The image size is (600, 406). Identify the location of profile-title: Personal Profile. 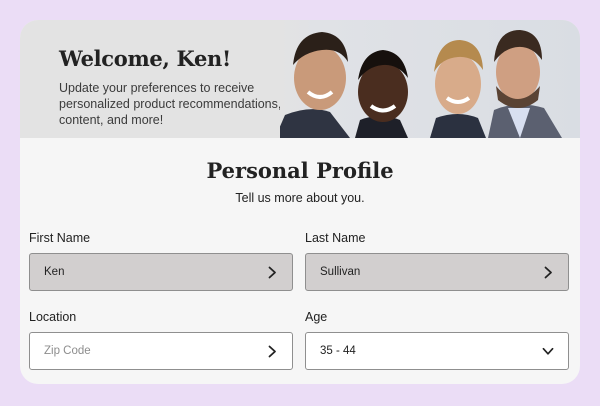
(300, 170).